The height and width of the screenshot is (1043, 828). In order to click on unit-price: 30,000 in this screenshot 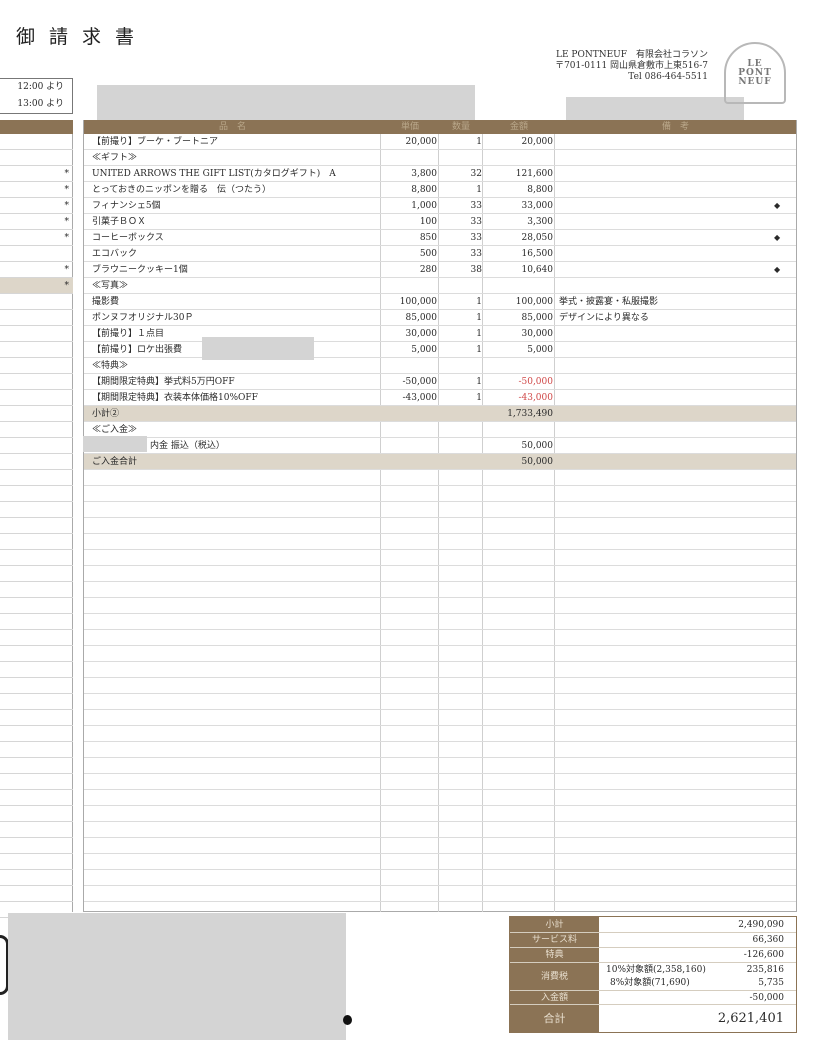, I will do `click(421, 334)`.